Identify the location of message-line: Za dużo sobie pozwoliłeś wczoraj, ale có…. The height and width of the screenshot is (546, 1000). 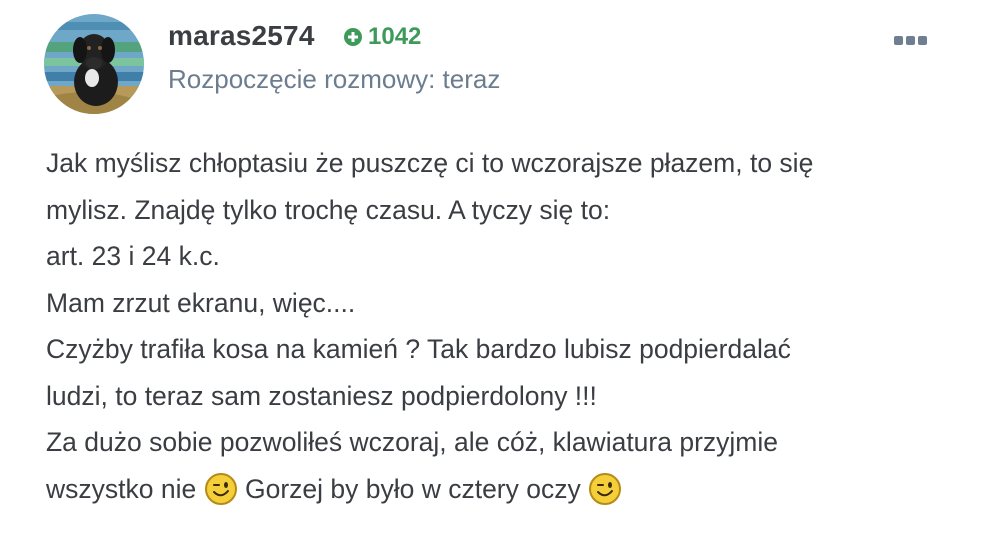
(412, 442).